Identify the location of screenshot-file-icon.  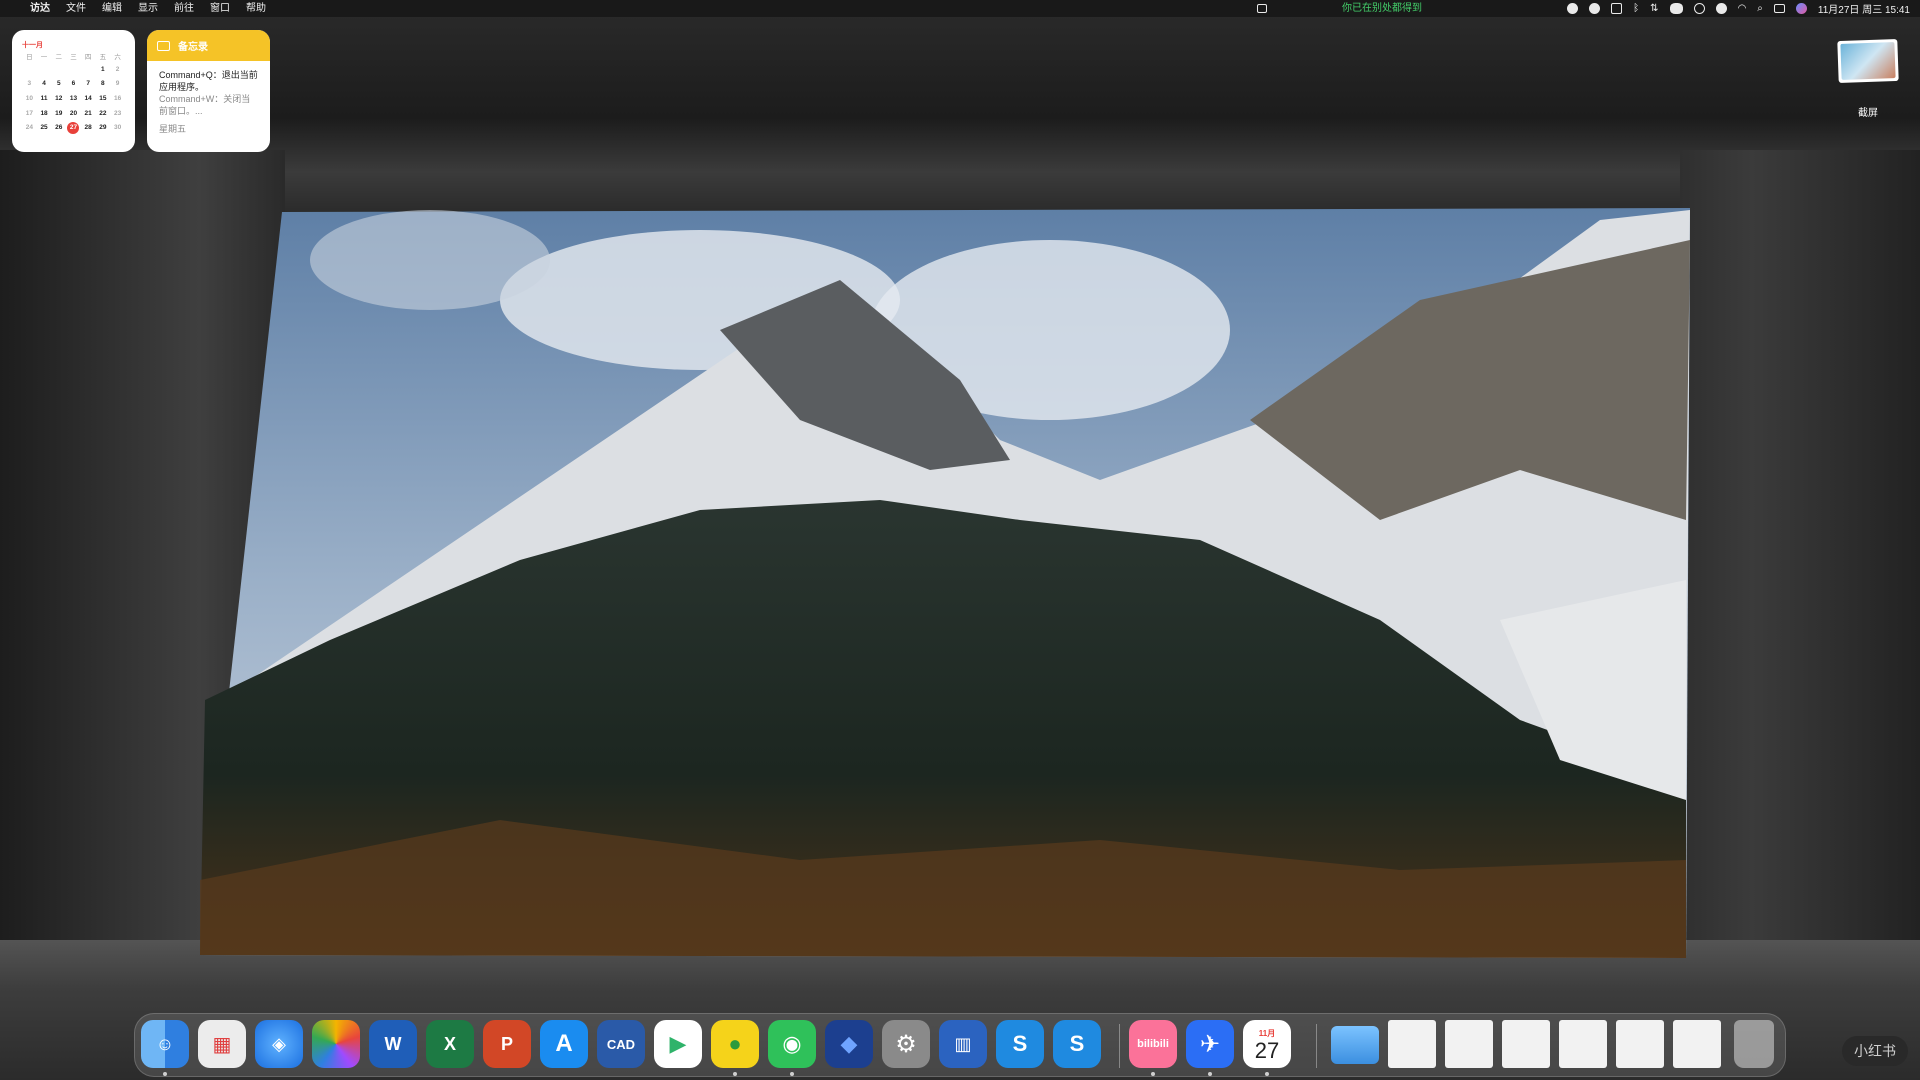
(1868, 61).